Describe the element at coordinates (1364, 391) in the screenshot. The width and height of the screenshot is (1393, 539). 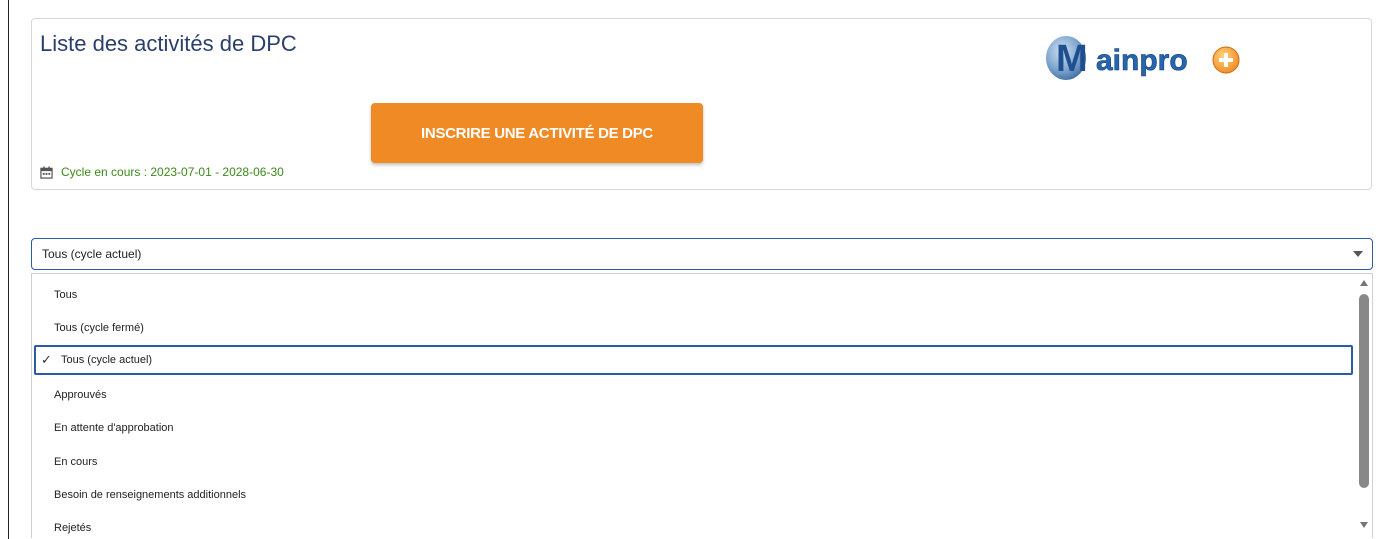
I see `scrollbar-thumb` at that location.